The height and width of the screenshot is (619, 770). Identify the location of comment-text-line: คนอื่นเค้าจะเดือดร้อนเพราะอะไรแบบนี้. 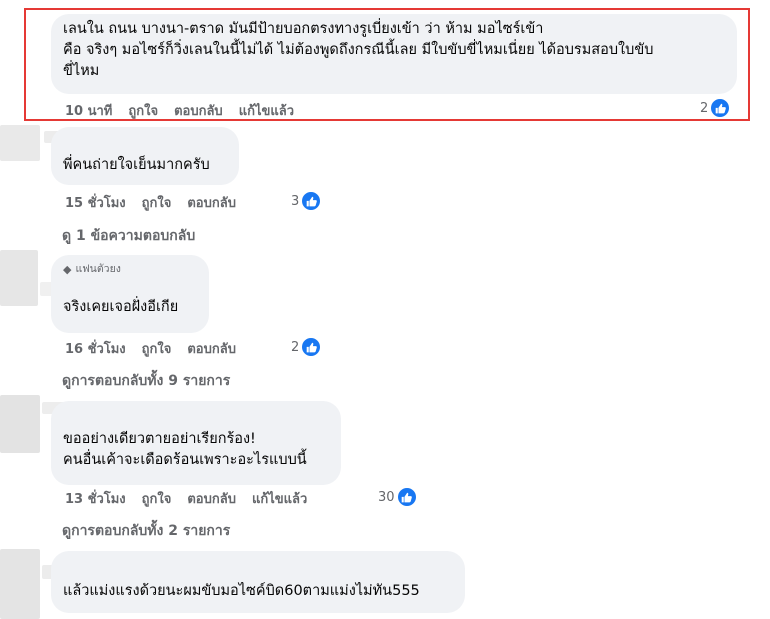
(185, 460).